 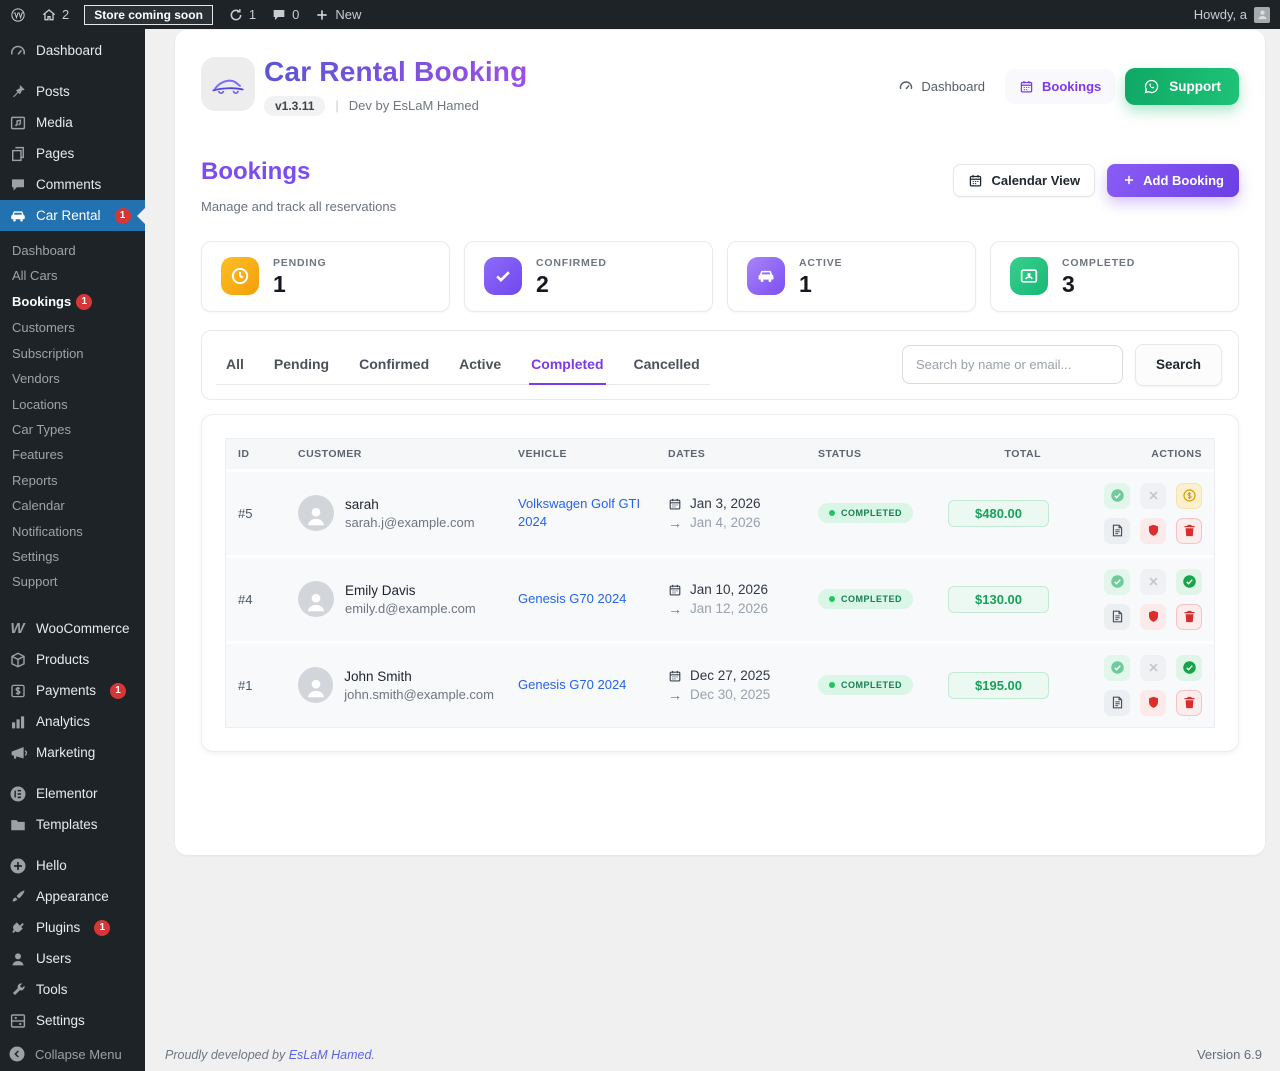 What do you see at coordinates (72, 690) in the screenshot?
I see `sidebar-item-payments: Payments 1` at bounding box center [72, 690].